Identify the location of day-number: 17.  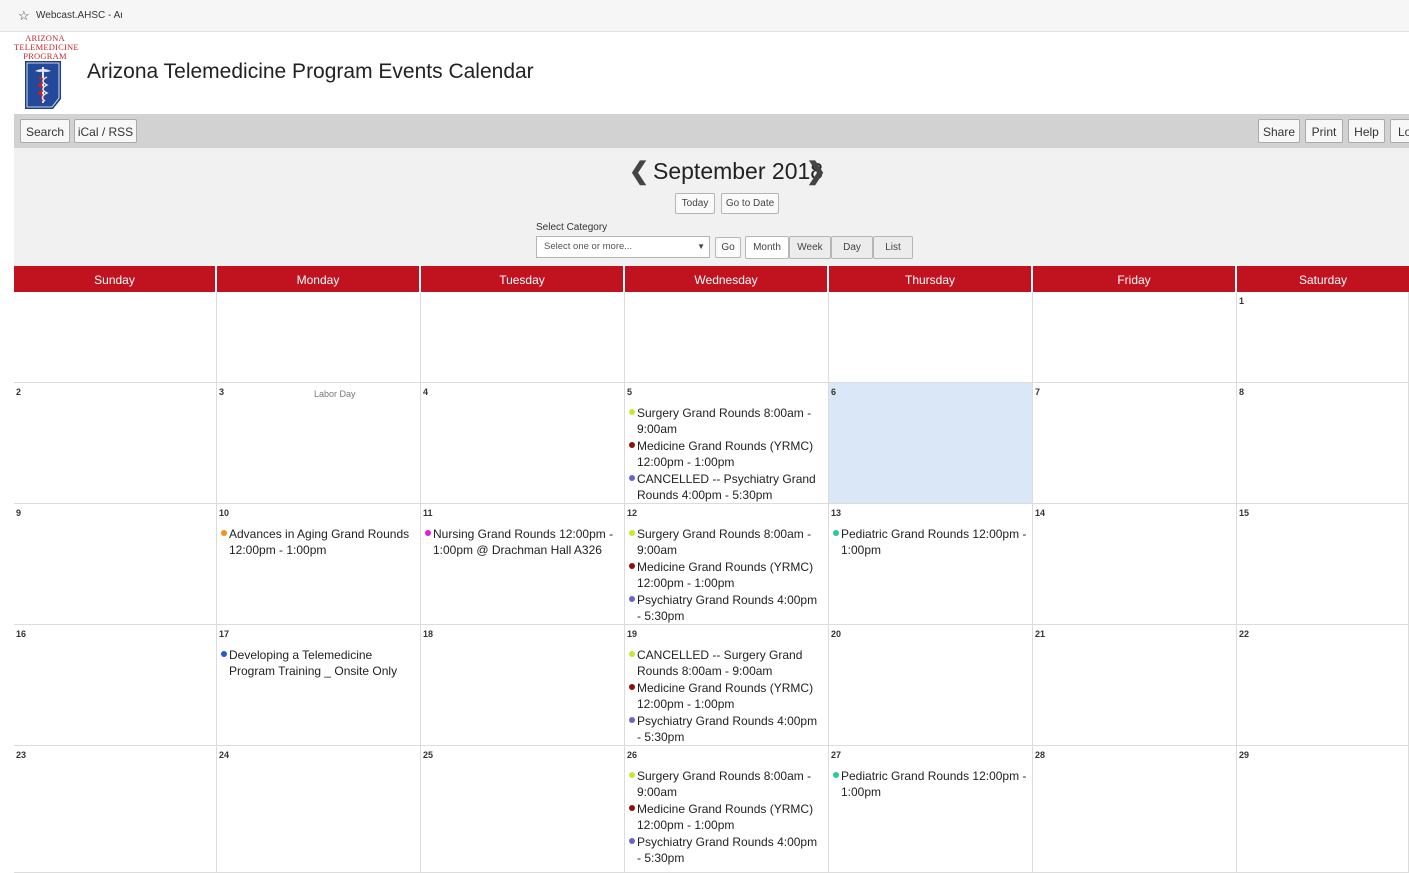
(224, 634).